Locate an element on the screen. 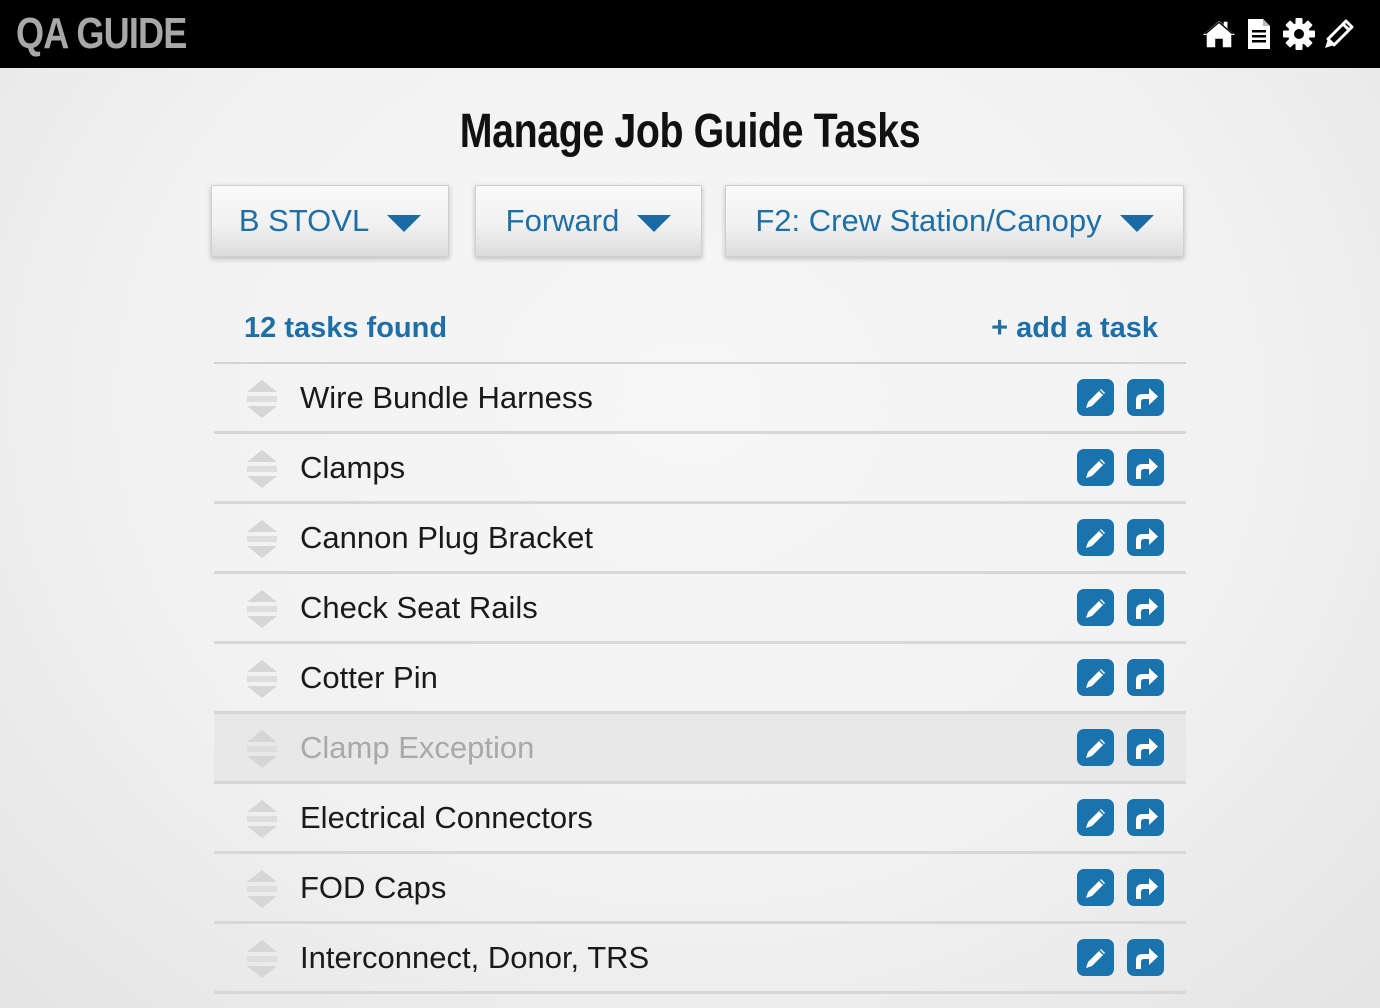 The height and width of the screenshot is (1008, 1380). task-name: FOD Caps is located at coordinates (373, 887).